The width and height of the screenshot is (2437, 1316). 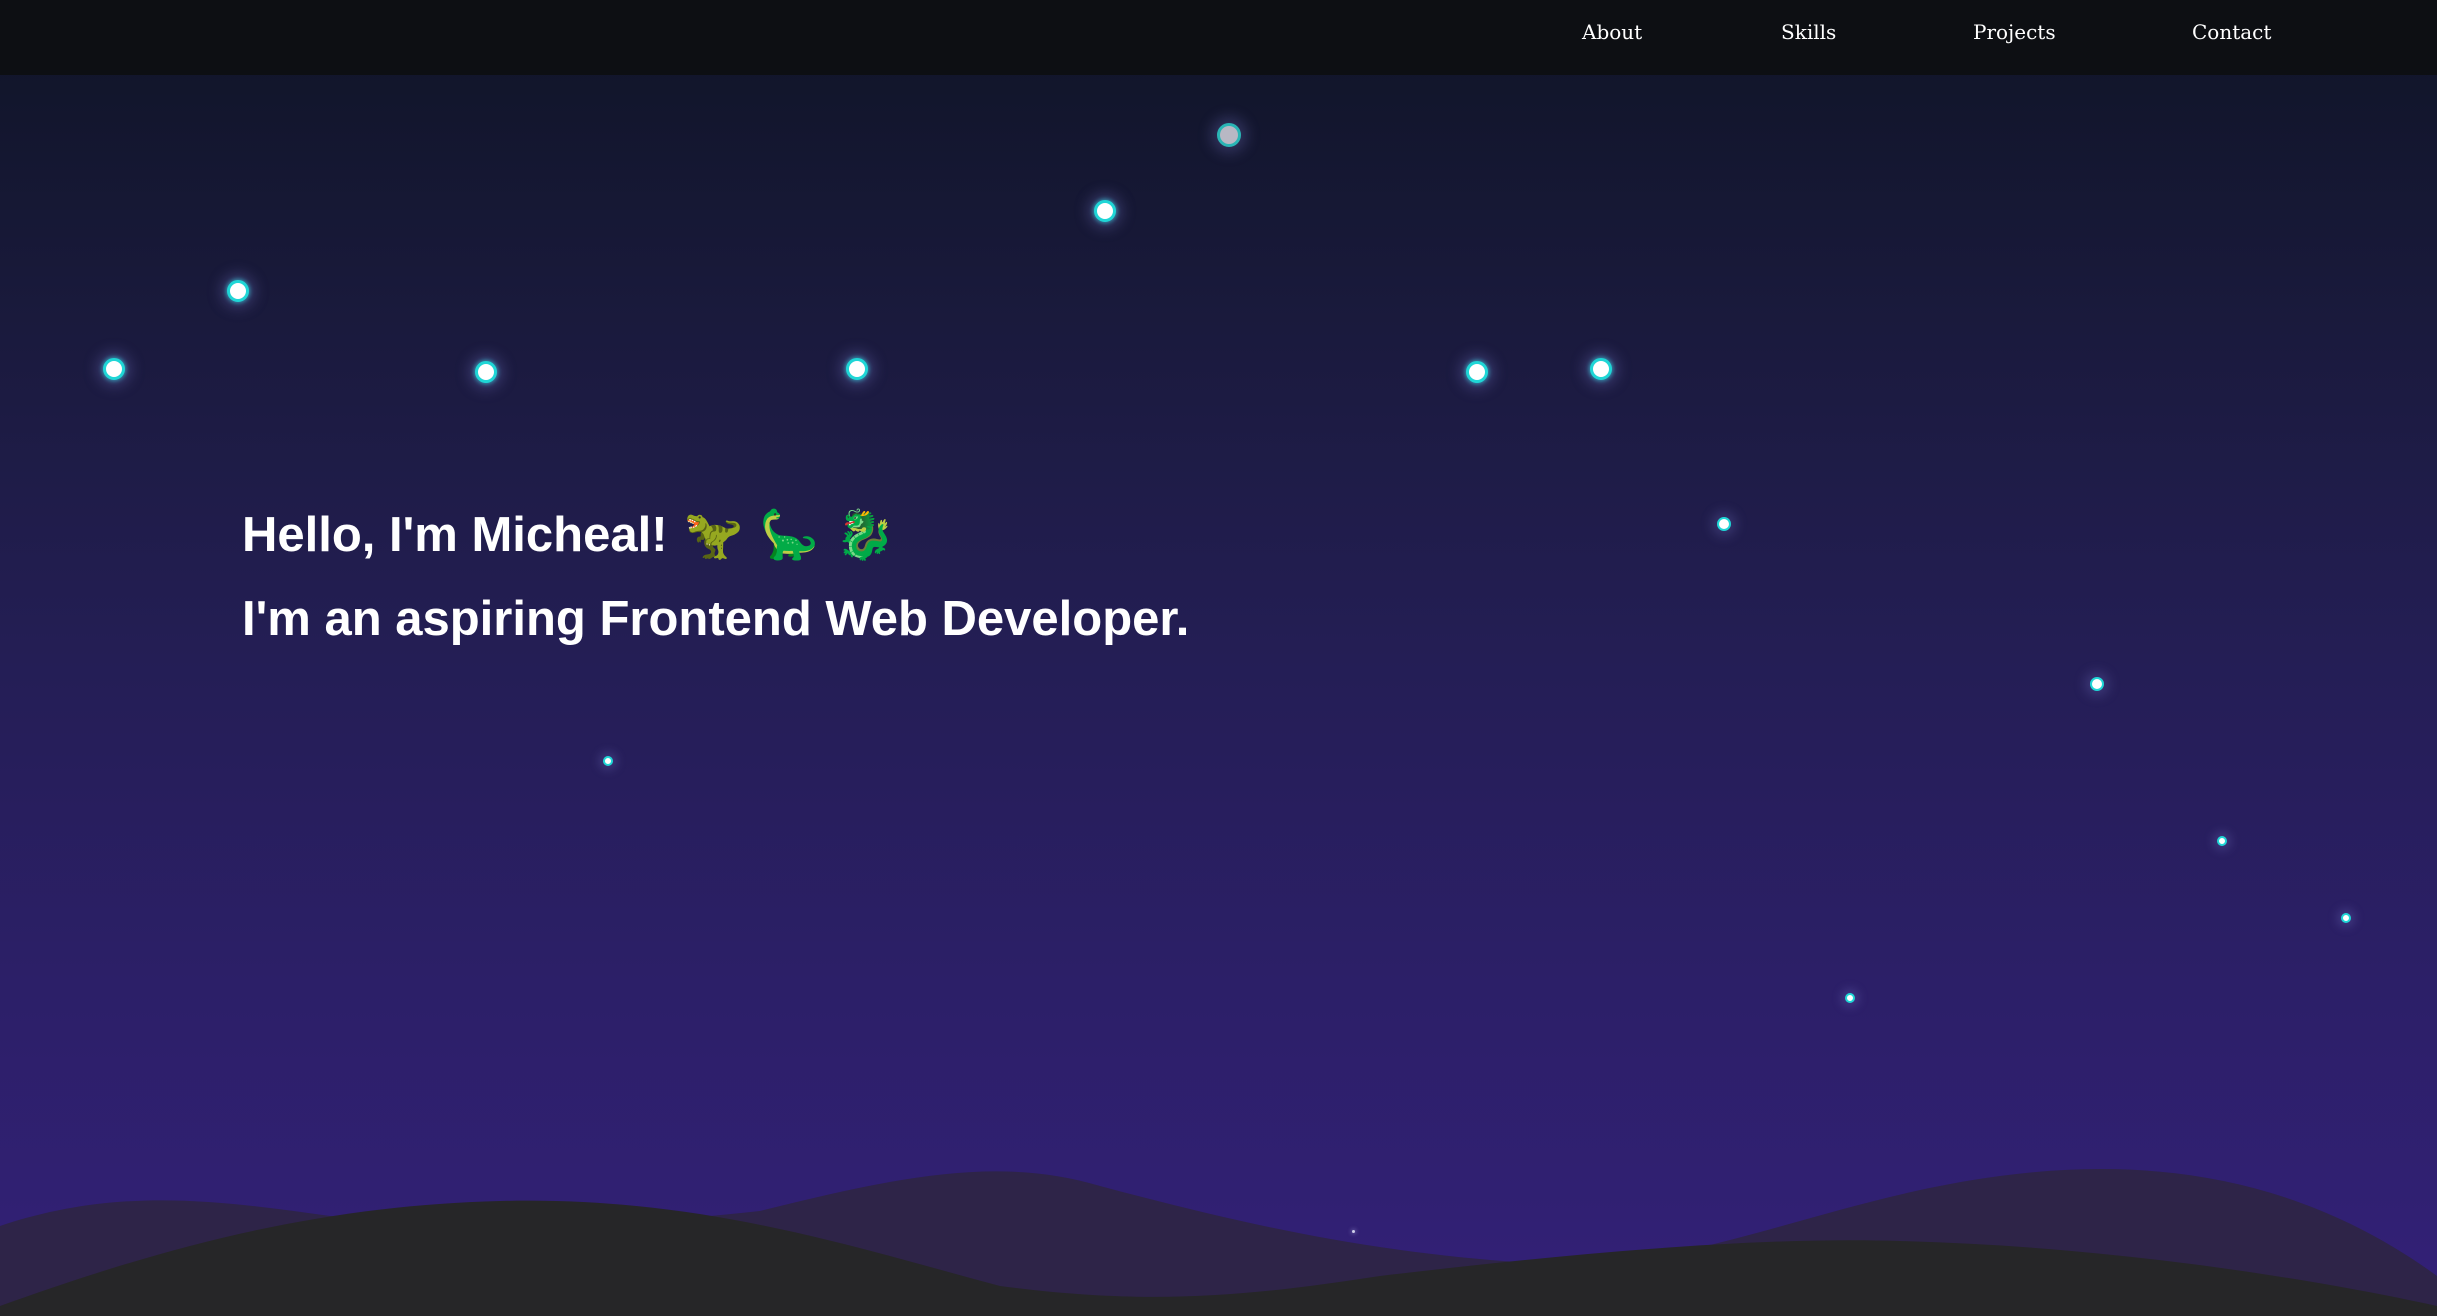 What do you see at coordinates (789, 535) in the screenshot?
I see `sauropod-icon: 🦕` at bounding box center [789, 535].